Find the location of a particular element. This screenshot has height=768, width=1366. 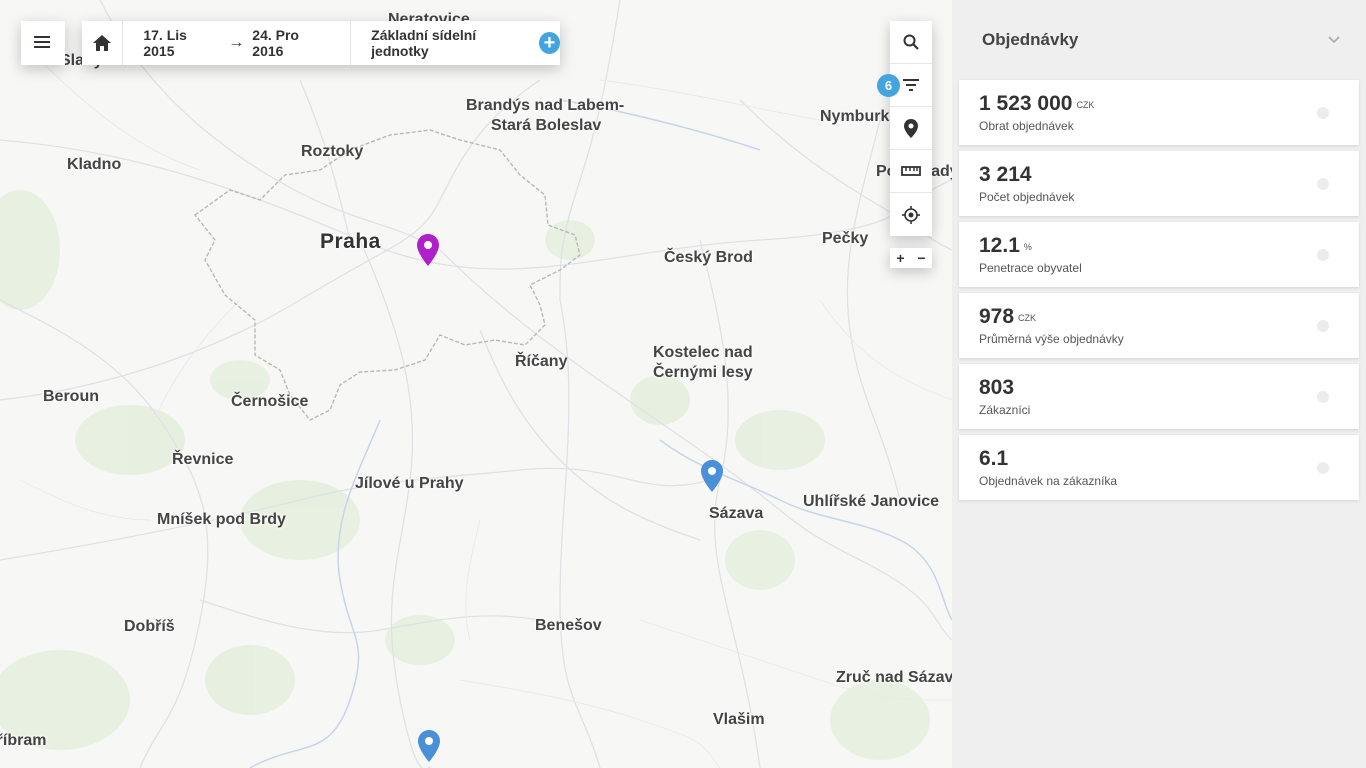

add-button: + is located at coordinates (549, 43).